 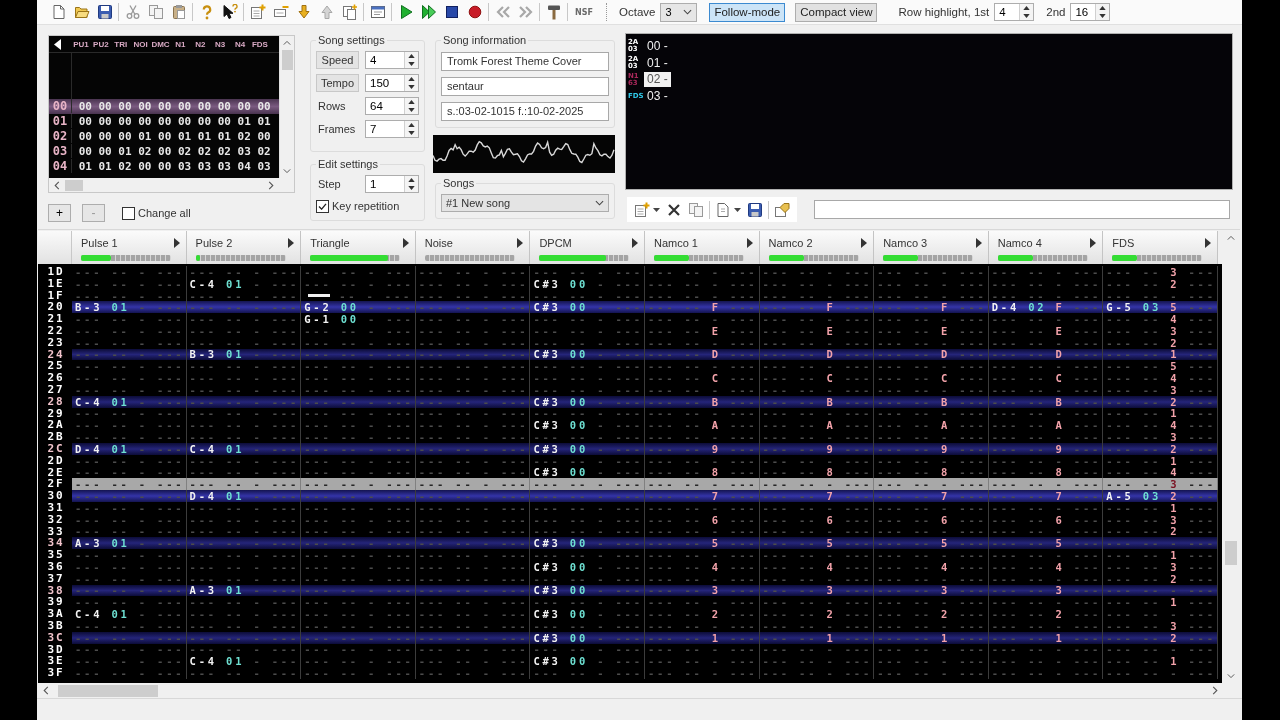 What do you see at coordinates (525, 111) in the screenshot?
I see `text-field: s.:03-02-1015 f.:10-02-2025` at bounding box center [525, 111].